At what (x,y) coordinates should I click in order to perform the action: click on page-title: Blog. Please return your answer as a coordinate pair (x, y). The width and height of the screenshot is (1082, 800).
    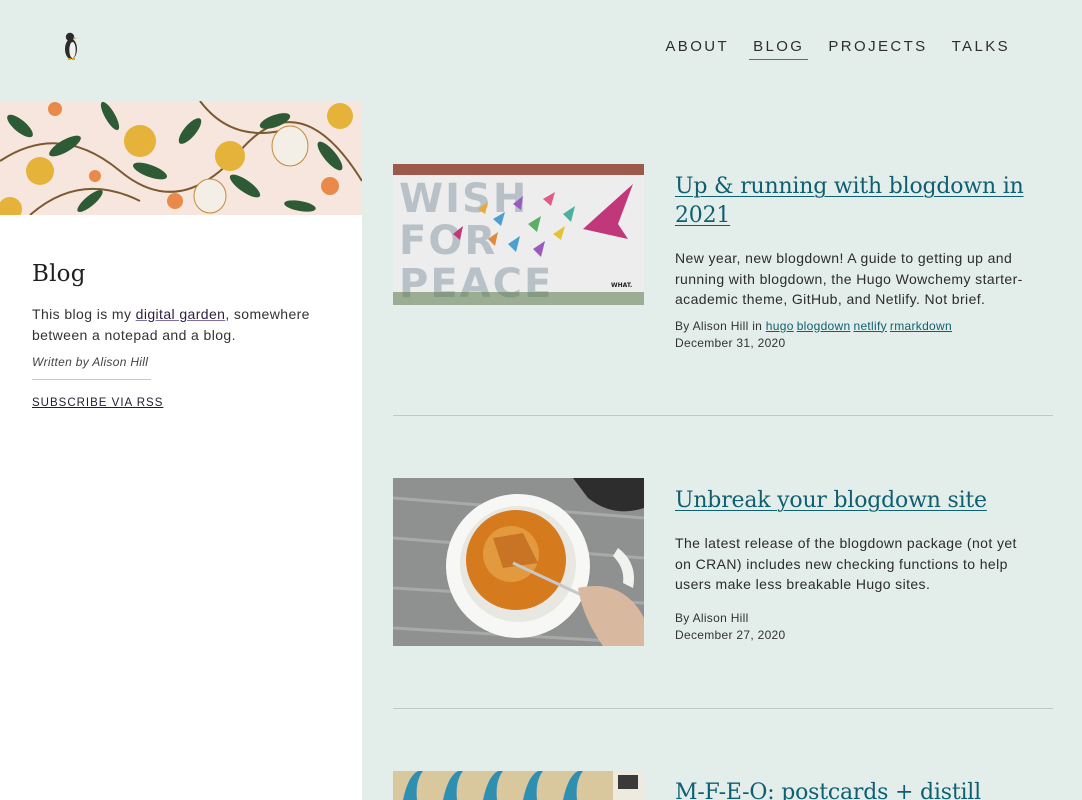
    Looking at the image, I should click on (59, 274).